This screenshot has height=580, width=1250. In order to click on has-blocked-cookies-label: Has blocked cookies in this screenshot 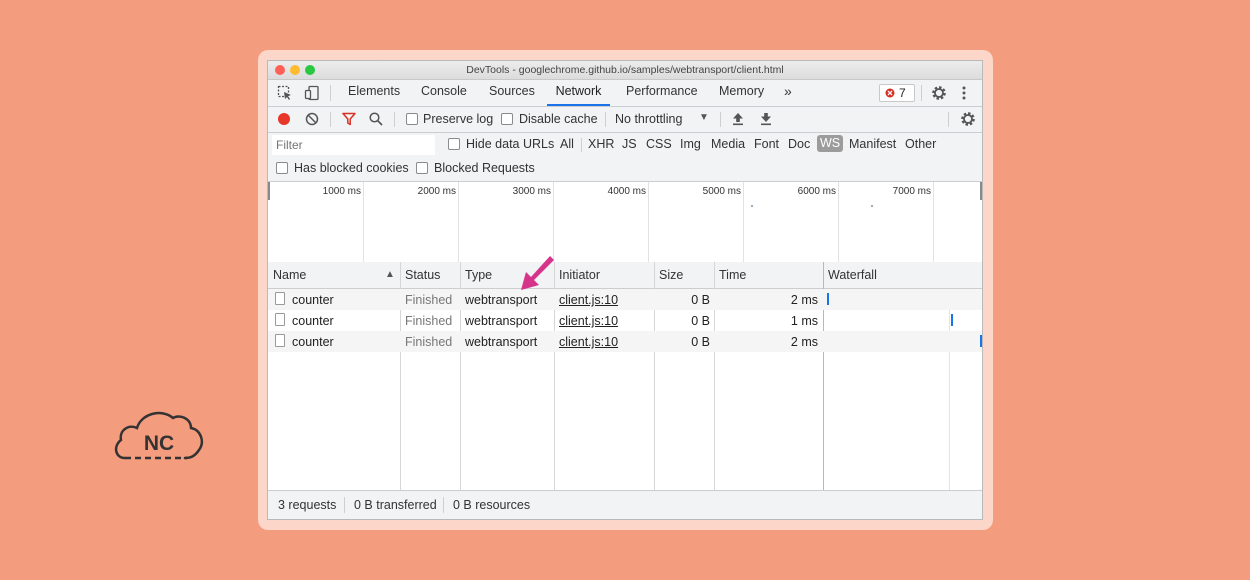, I will do `click(351, 168)`.